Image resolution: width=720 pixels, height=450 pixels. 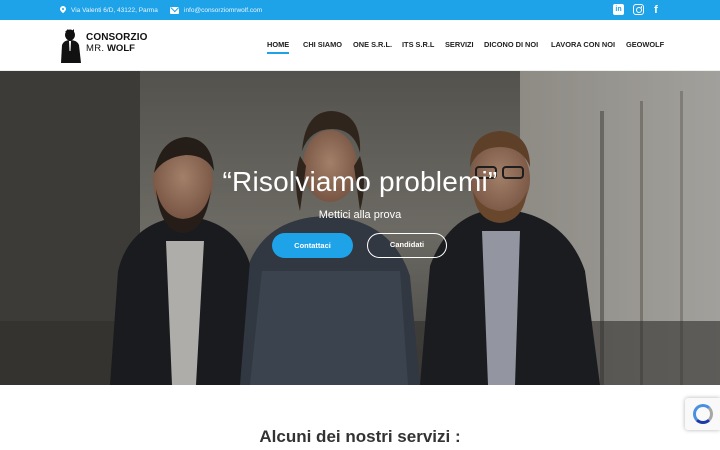 What do you see at coordinates (638, 9) in the screenshot?
I see `instagram-icon` at bounding box center [638, 9].